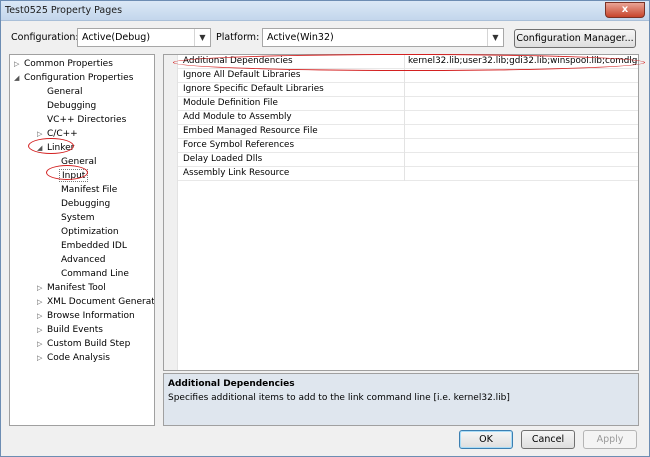 The height and width of the screenshot is (457, 650). I want to click on property-row-assembly-link-resource: Assembly Link Resource, so click(408, 174).